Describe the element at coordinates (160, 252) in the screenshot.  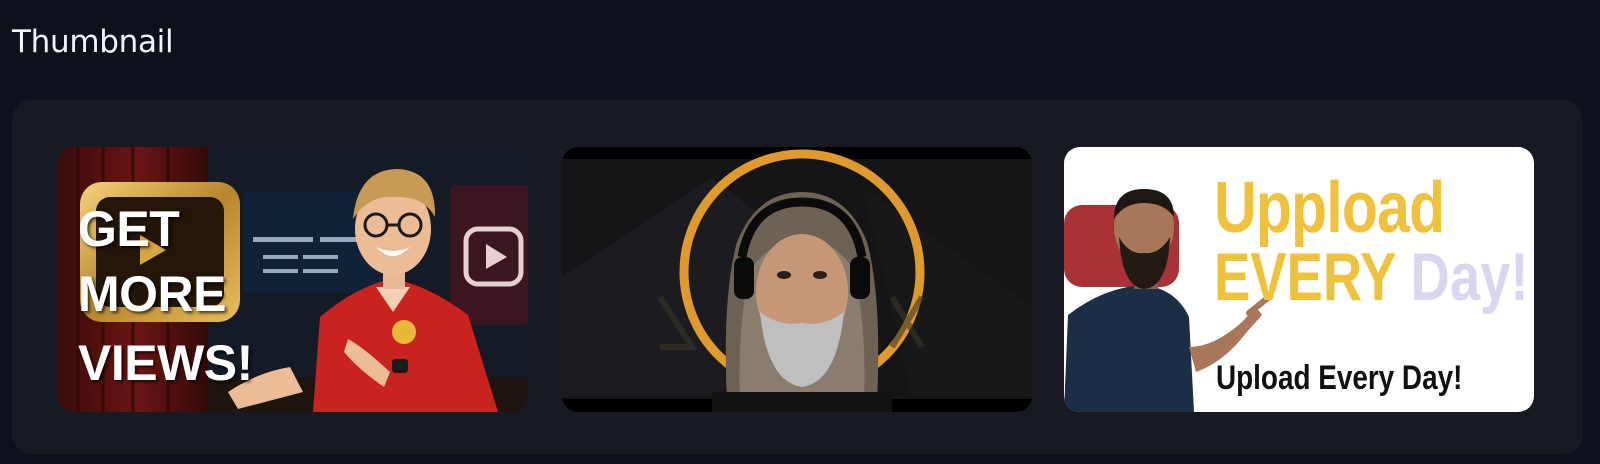
I see `play-logo-icon` at that location.